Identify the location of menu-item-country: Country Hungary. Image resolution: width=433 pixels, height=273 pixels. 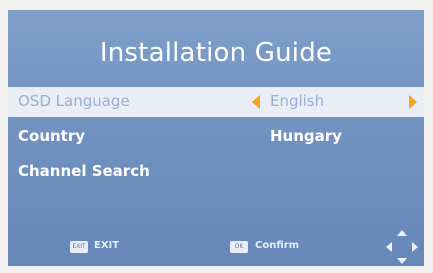
(216, 137).